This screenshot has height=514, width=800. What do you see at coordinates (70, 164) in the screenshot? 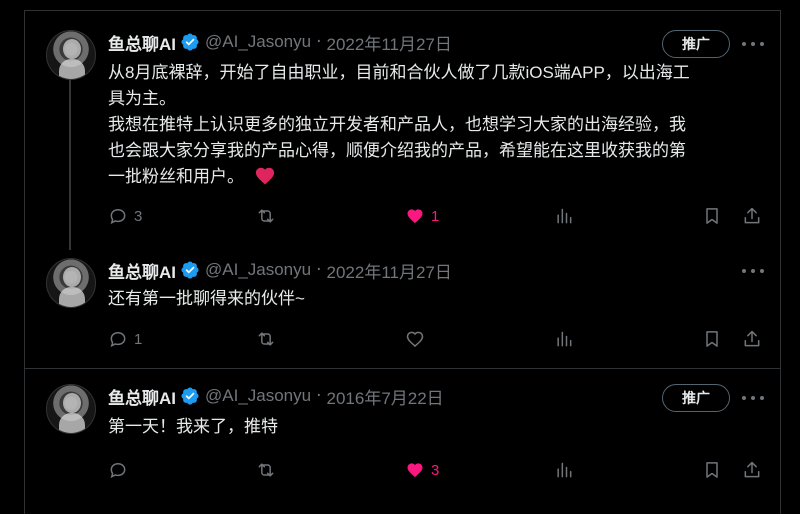
I see `thread-connector-line` at bounding box center [70, 164].